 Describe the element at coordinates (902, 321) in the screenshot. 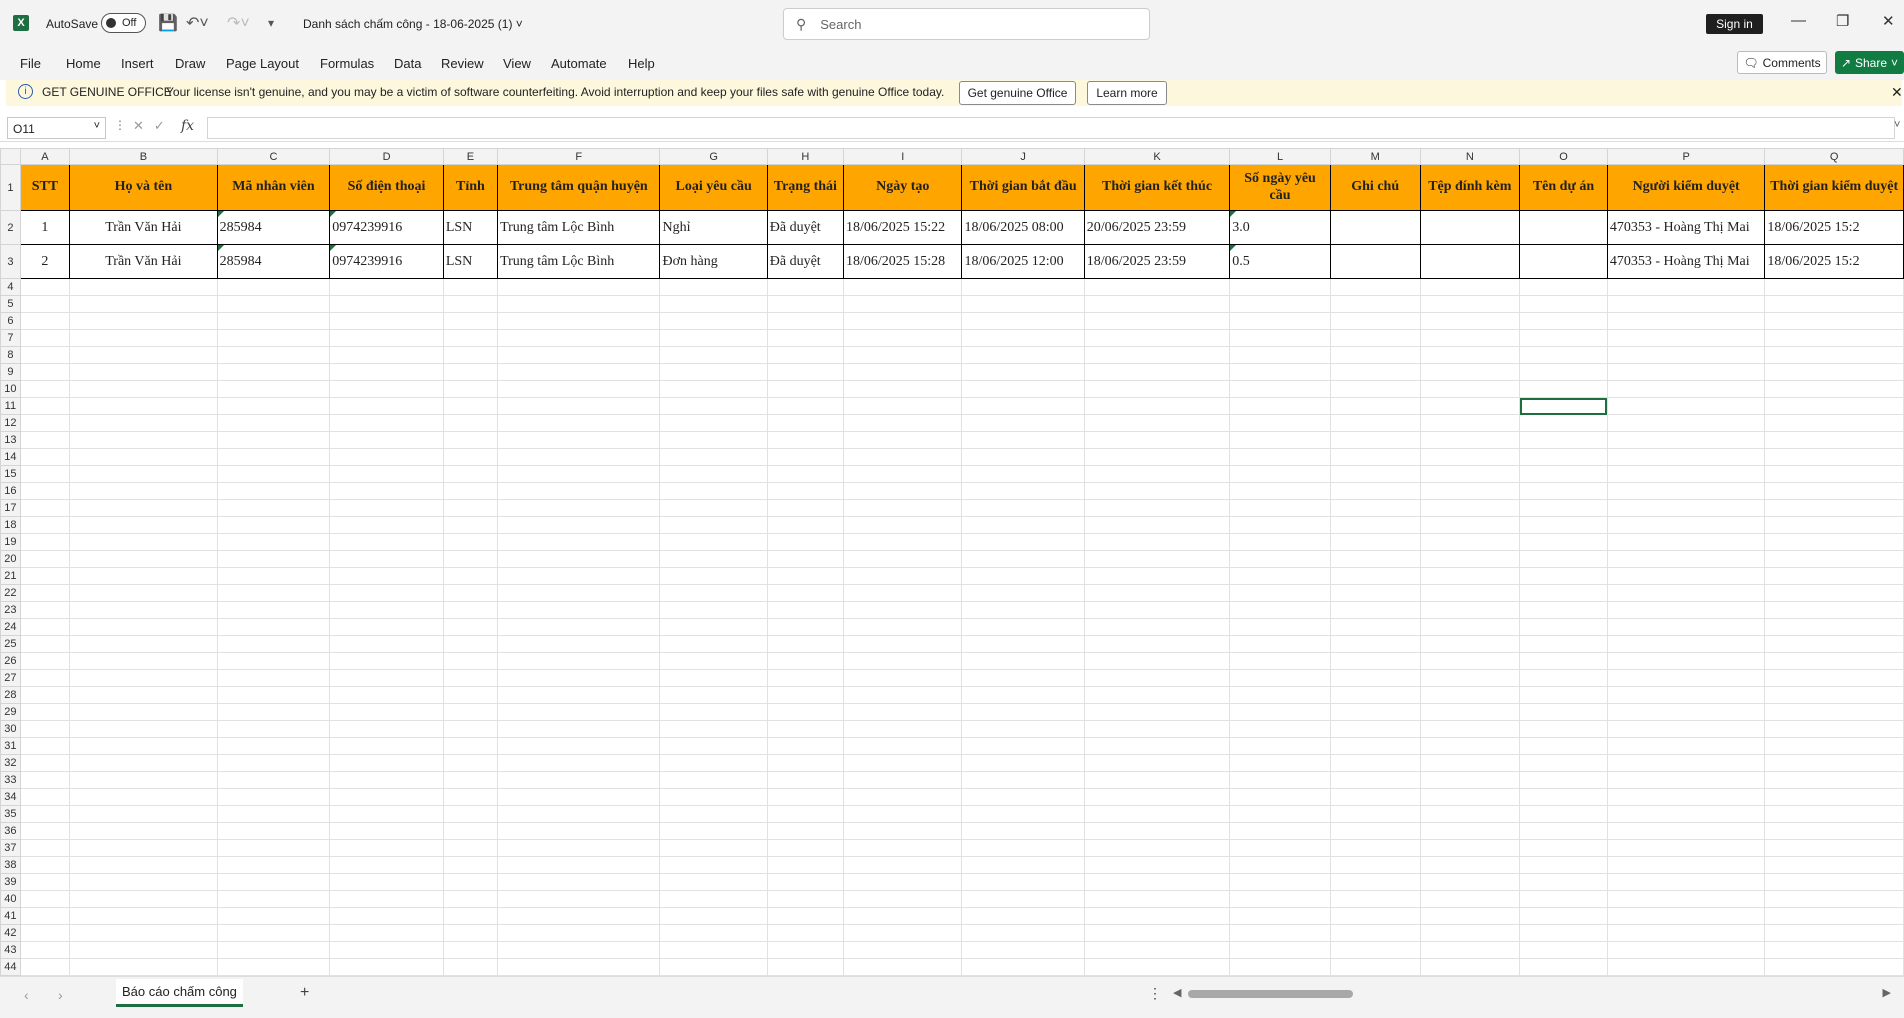

I see `cell-i6` at that location.